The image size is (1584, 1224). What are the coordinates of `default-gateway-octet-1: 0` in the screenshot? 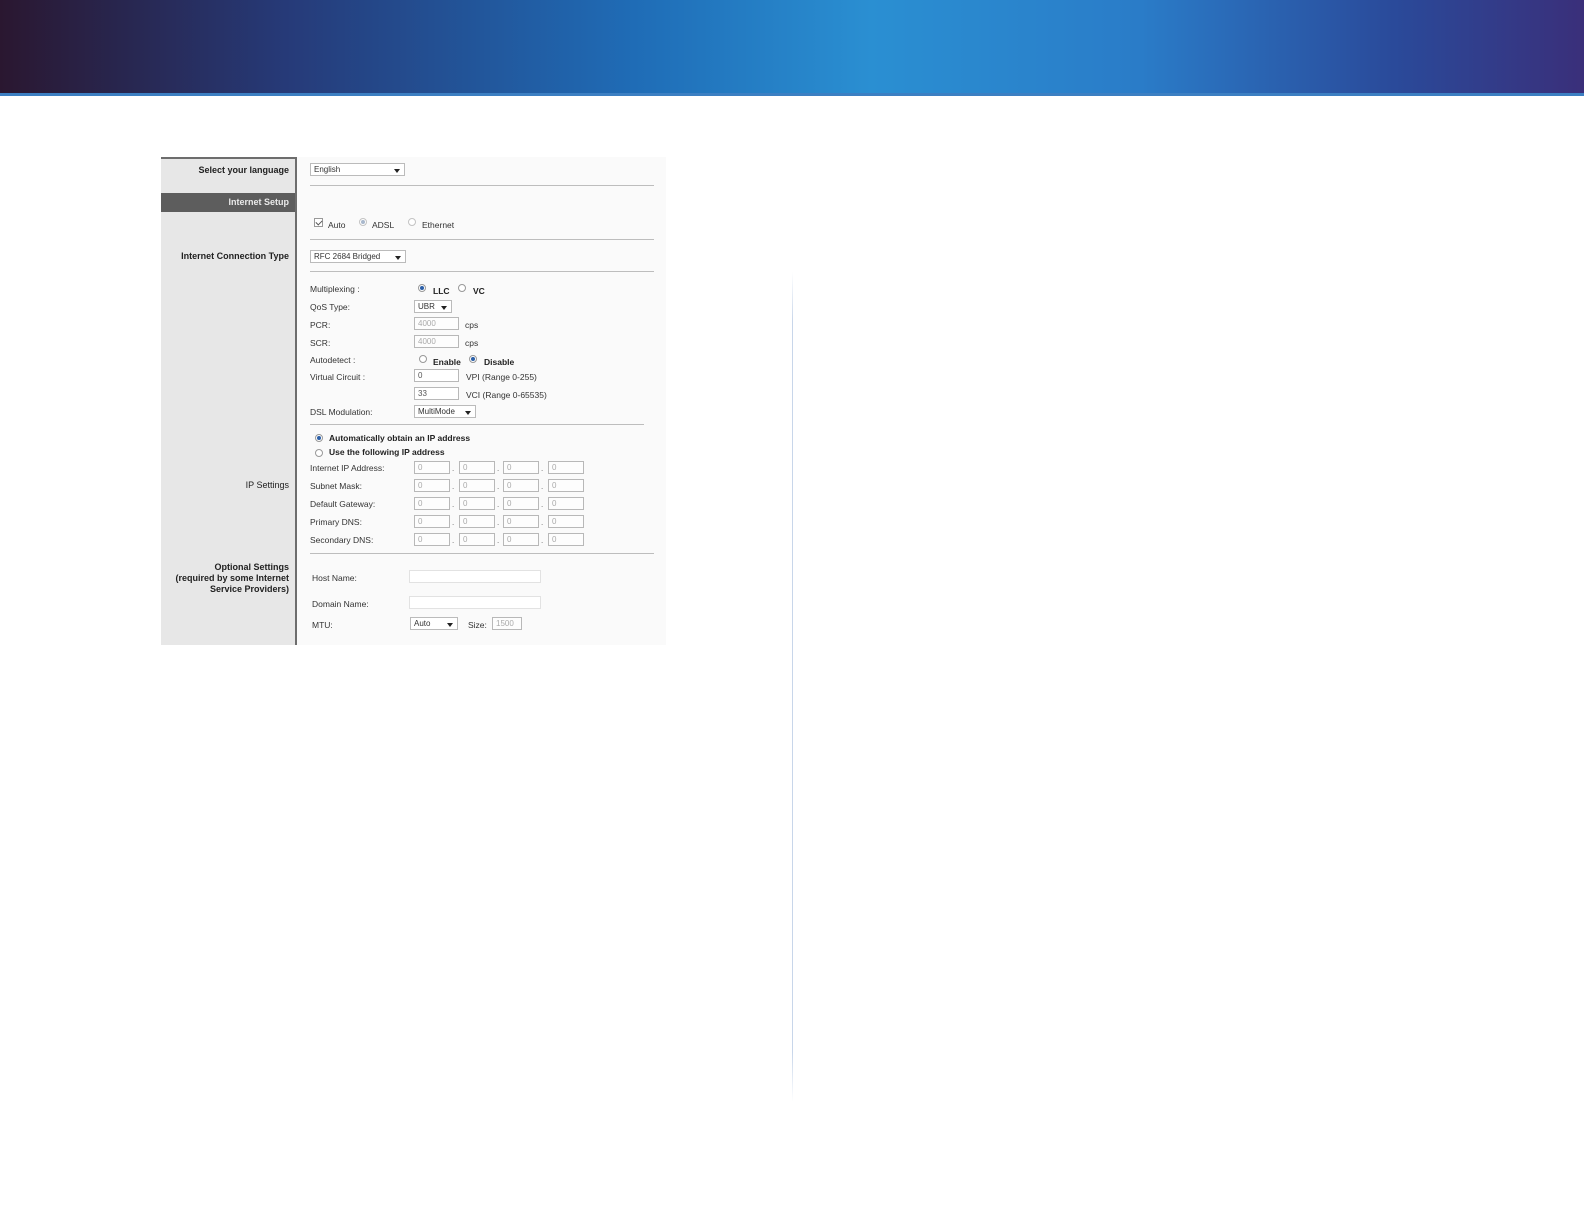 It's located at (432, 503).